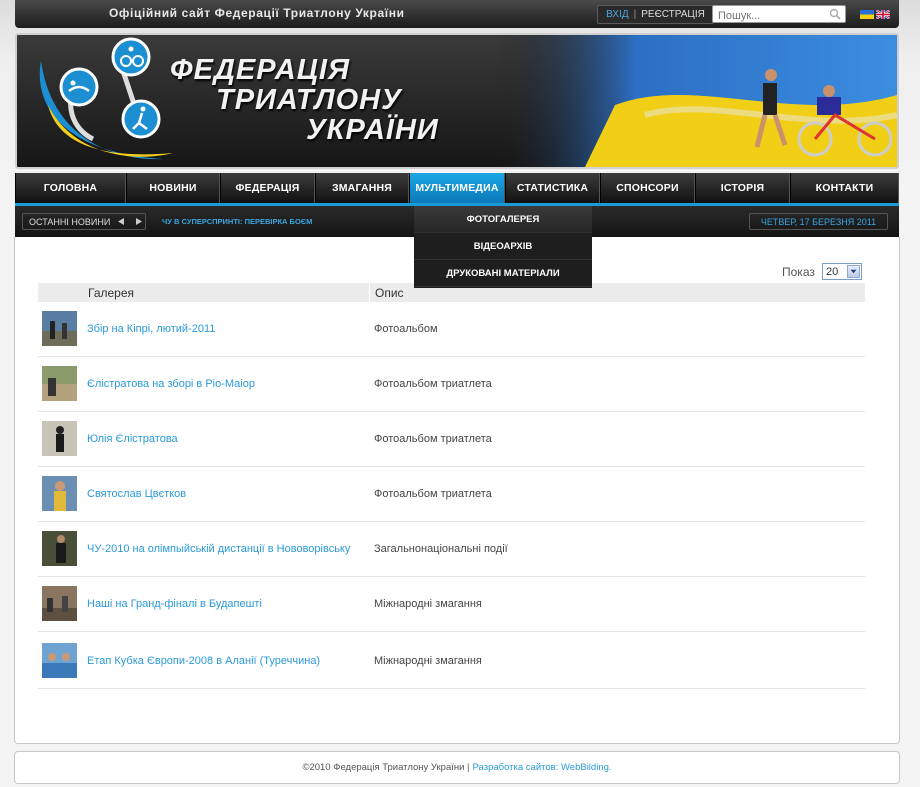 Image resolution: width=920 pixels, height=787 pixels. What do you see at coordinates (138, 221) in the screenshot?
I see `next-arrow-icon` at bounding box center [138, 221].